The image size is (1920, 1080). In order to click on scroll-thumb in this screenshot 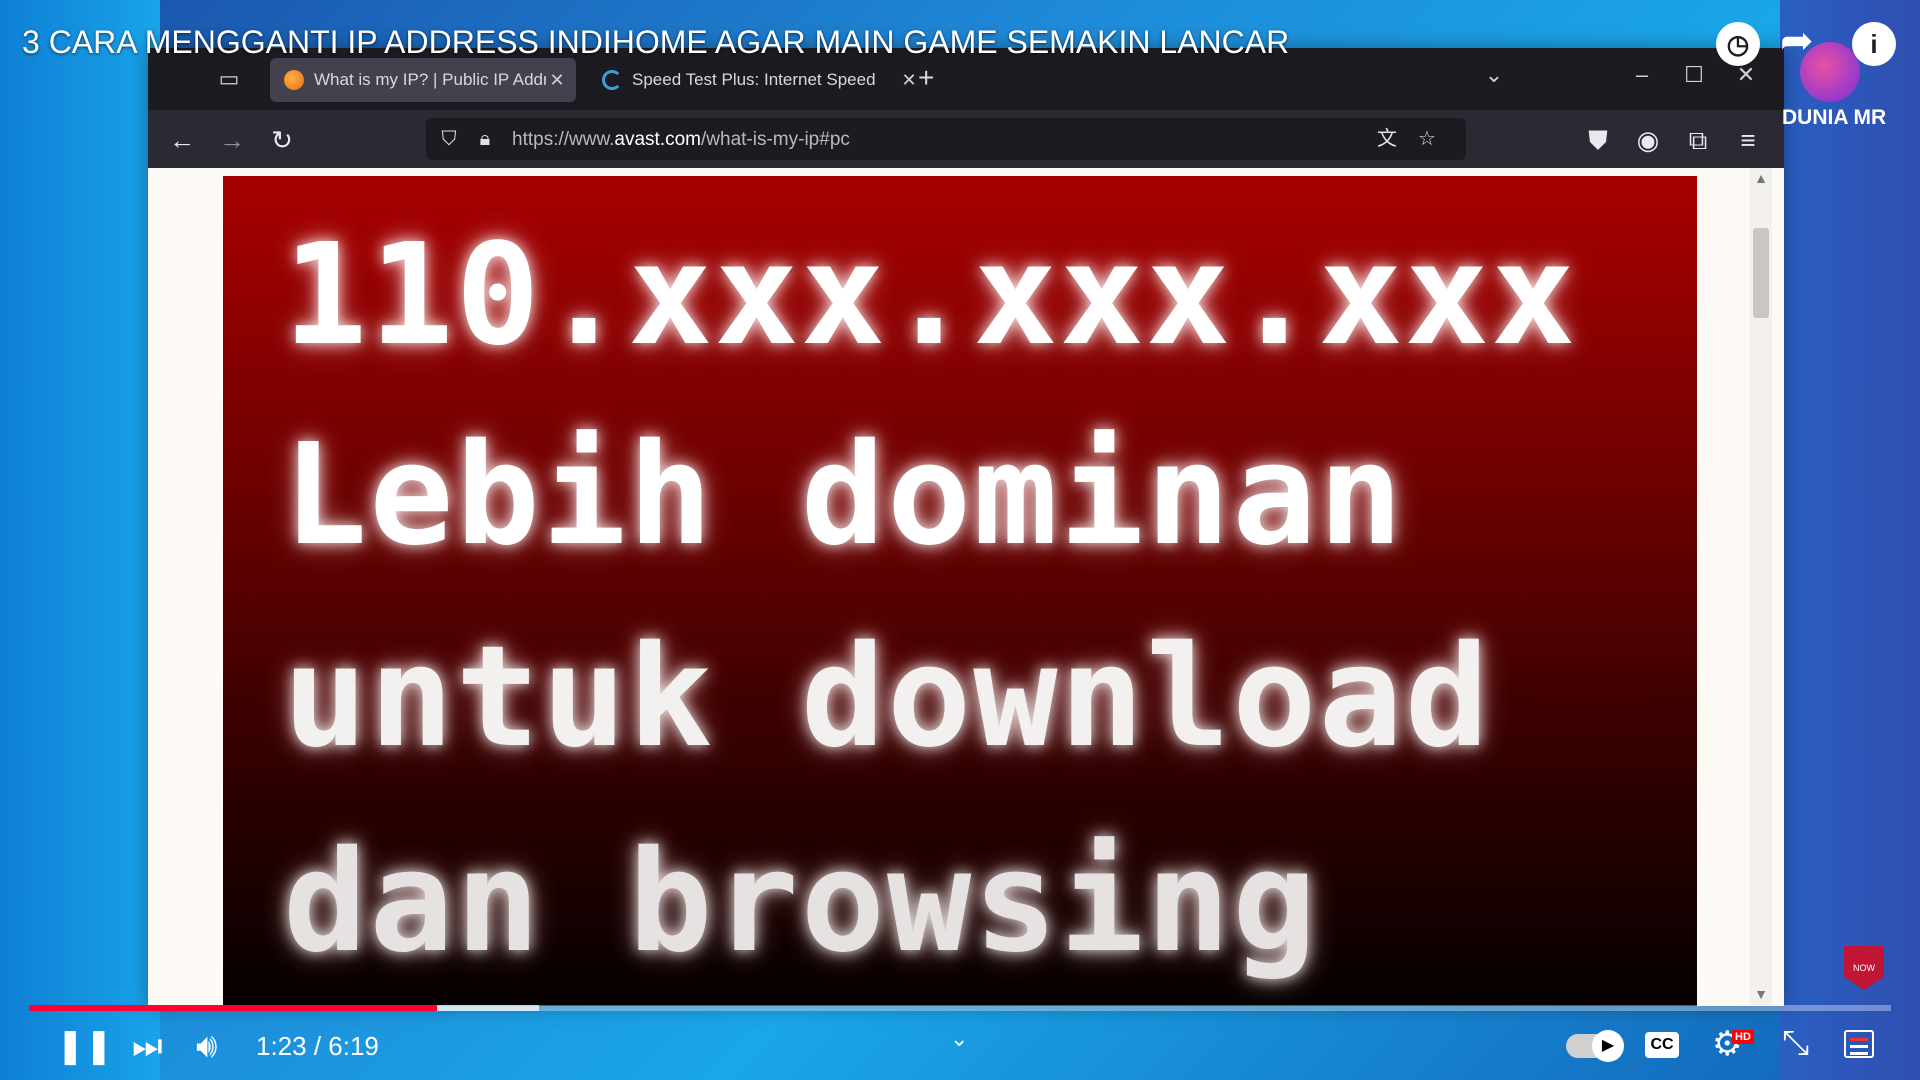, I will do `click(1761, 273)`.